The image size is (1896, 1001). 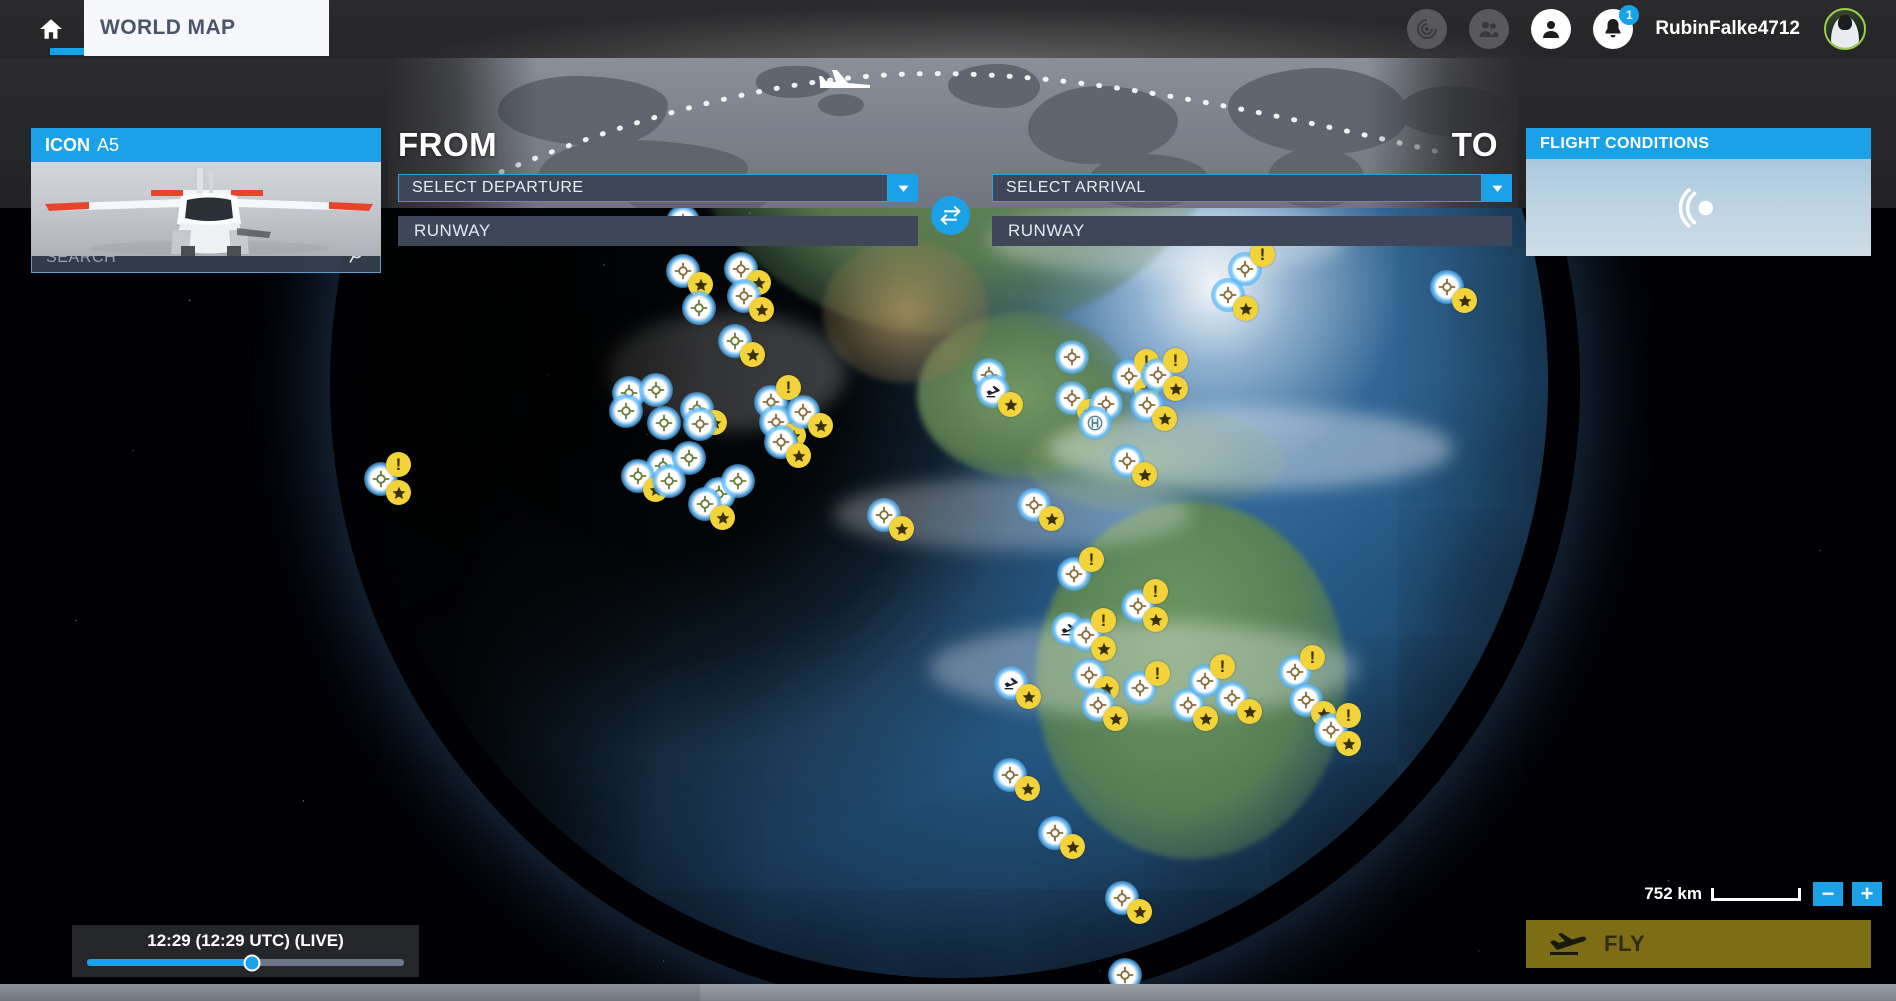 I want to click on departure-select-value: SELECT DEPARTURE, so click(x=643, y=188).